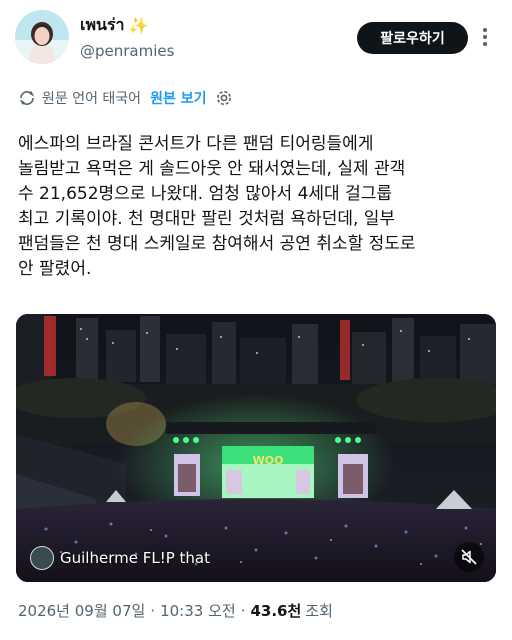 This screenshot has width=512, height=640. I want to click on tweet-line: 에스파의 브라질 콘서트가 다른 팬덤 티어링들에게, so click(196, 144).